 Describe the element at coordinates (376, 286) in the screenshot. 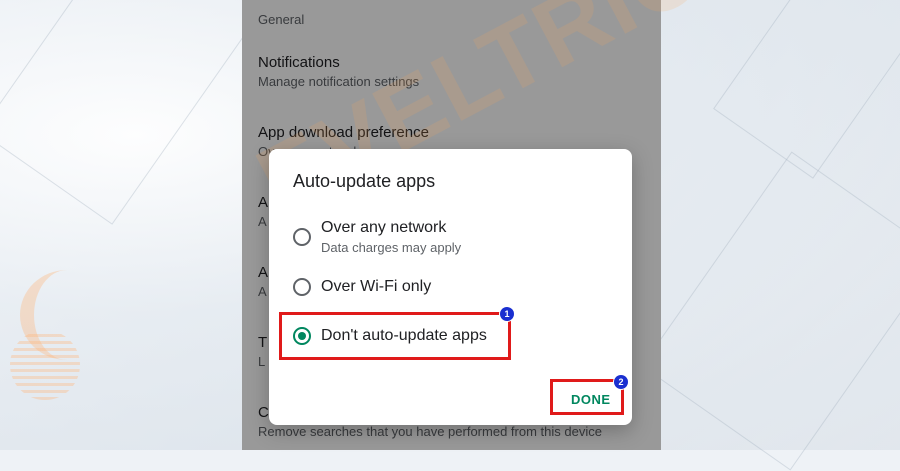

I see `option-label: Over Wi-Fi only` at that location.